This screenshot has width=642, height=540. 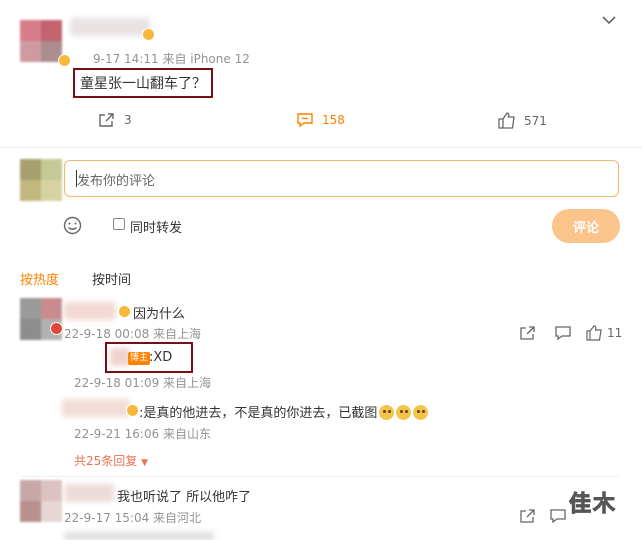 I want to click on reply-meta: 22-9-18 01:09 来自上海, so click(x=143, y=383).